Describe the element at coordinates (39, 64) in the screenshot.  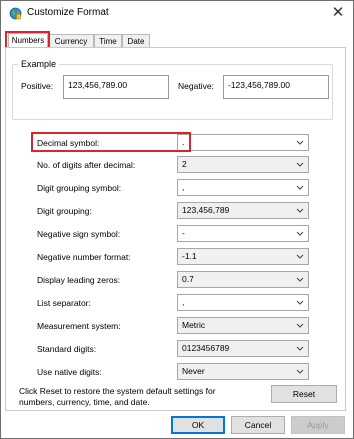
I see `example-group-label: Example` at that location.